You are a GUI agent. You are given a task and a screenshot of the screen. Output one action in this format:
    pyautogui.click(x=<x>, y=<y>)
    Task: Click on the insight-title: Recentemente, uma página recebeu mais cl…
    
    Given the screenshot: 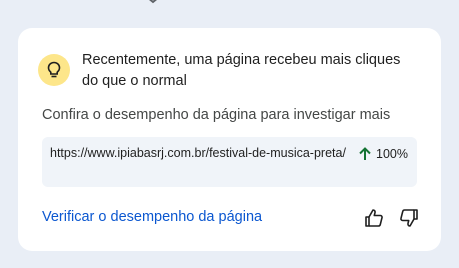 What is the action you would take?
    pyautogui.click(x=241, y=70)
    